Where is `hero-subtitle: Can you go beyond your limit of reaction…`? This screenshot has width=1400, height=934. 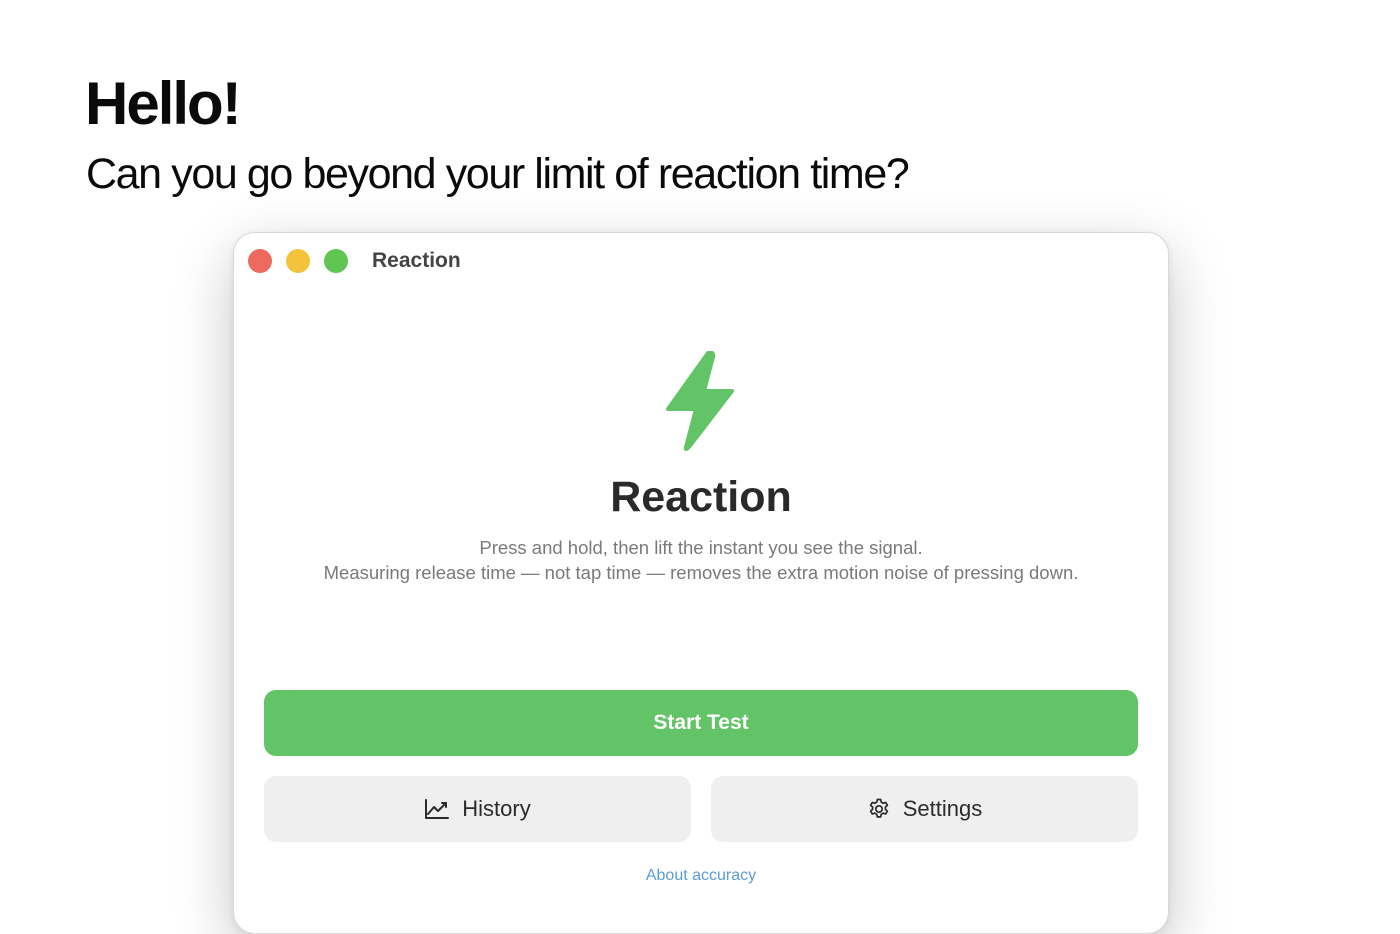
hero-subtitle: Can you go beyond your limit of reaction… is located at coordinates (498, 174).